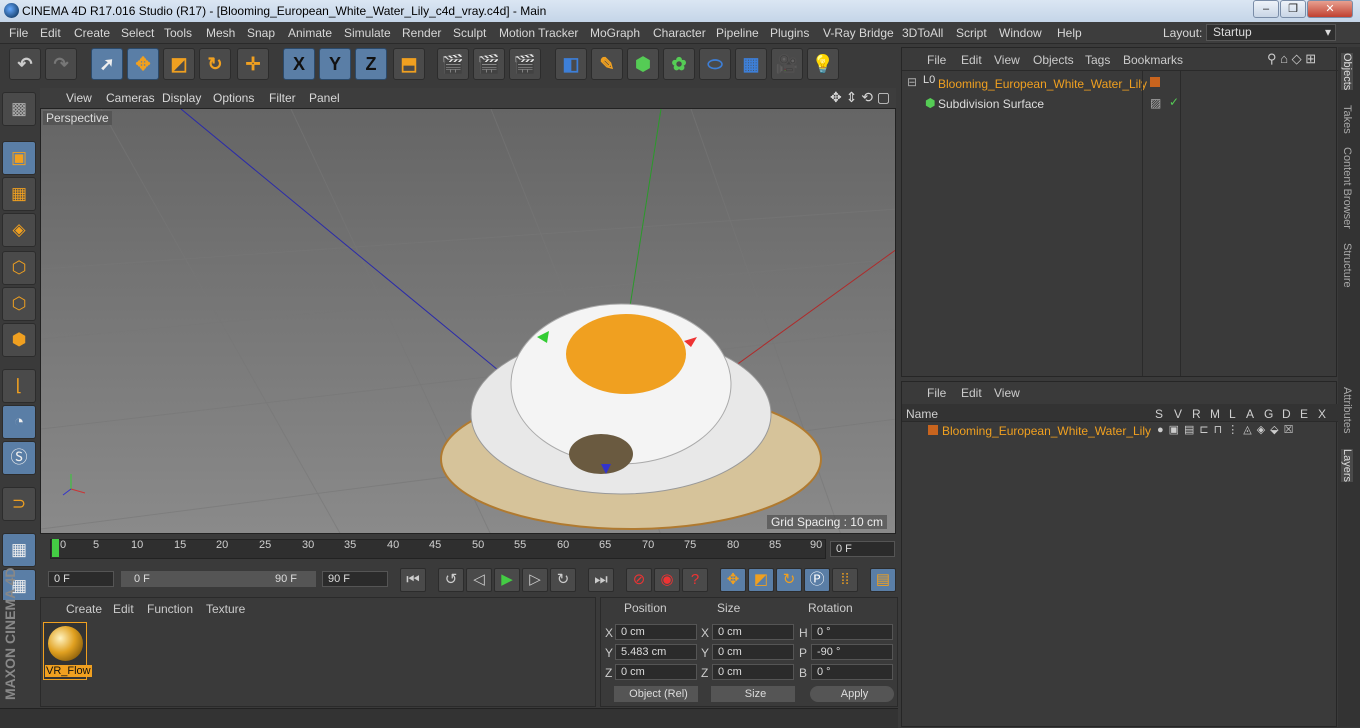 The width and height of the screenshot is (1360, 728). Describe the element at coordinates (413, 580) in the screenshot. I see `go-to-start-button: ⏮` at that location.